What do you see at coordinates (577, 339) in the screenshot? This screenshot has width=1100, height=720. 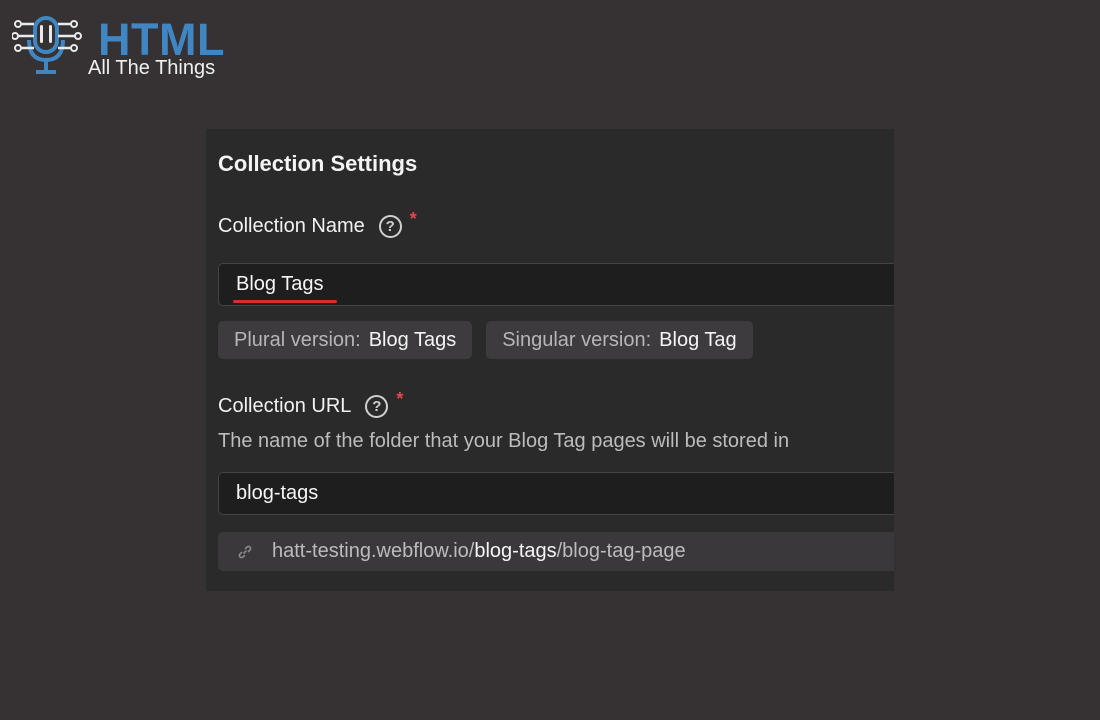 I see `singular-version-key: Singular version:` at bounding box center [577, 339].